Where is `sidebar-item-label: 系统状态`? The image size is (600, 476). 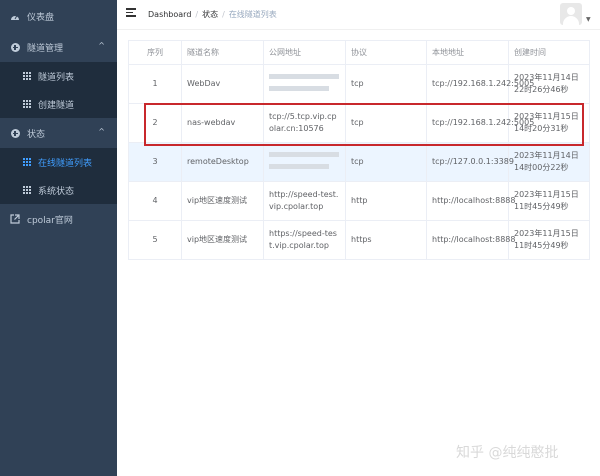
sidebar-item-label: 系统状态 is located at coordinates (56, 192).